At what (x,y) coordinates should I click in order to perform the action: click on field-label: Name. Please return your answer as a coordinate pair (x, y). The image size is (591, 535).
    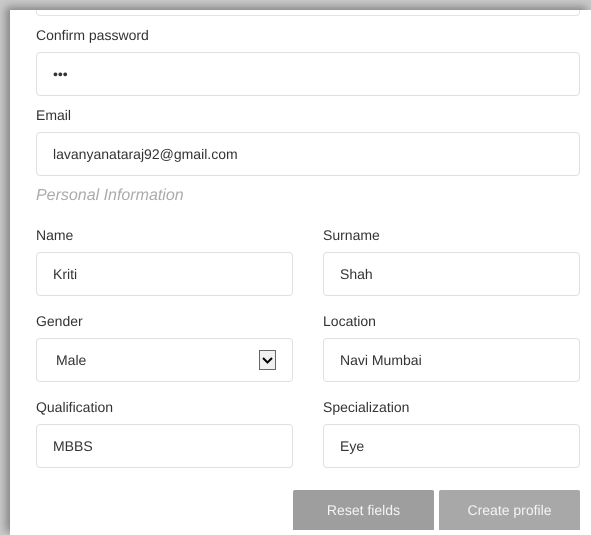
    Looking at the image, I should click on (55, 235).